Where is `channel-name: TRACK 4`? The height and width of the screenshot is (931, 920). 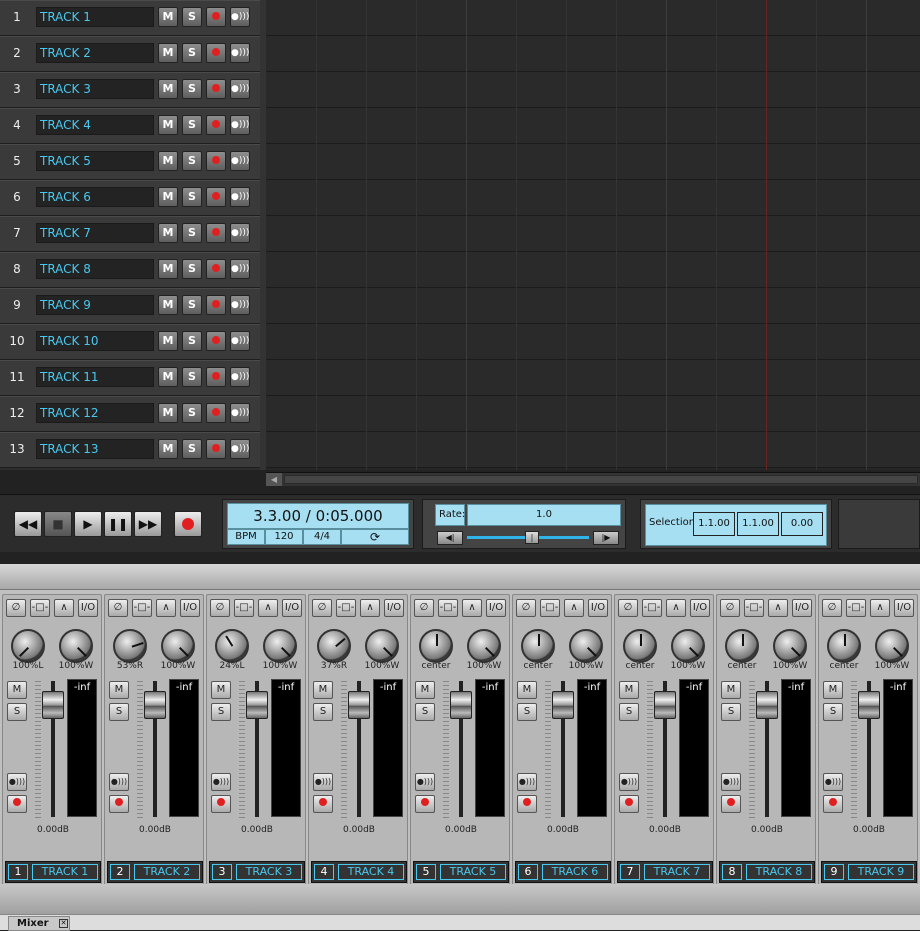
channel-name: TRACK 4 is located at coordinates (371, 872).